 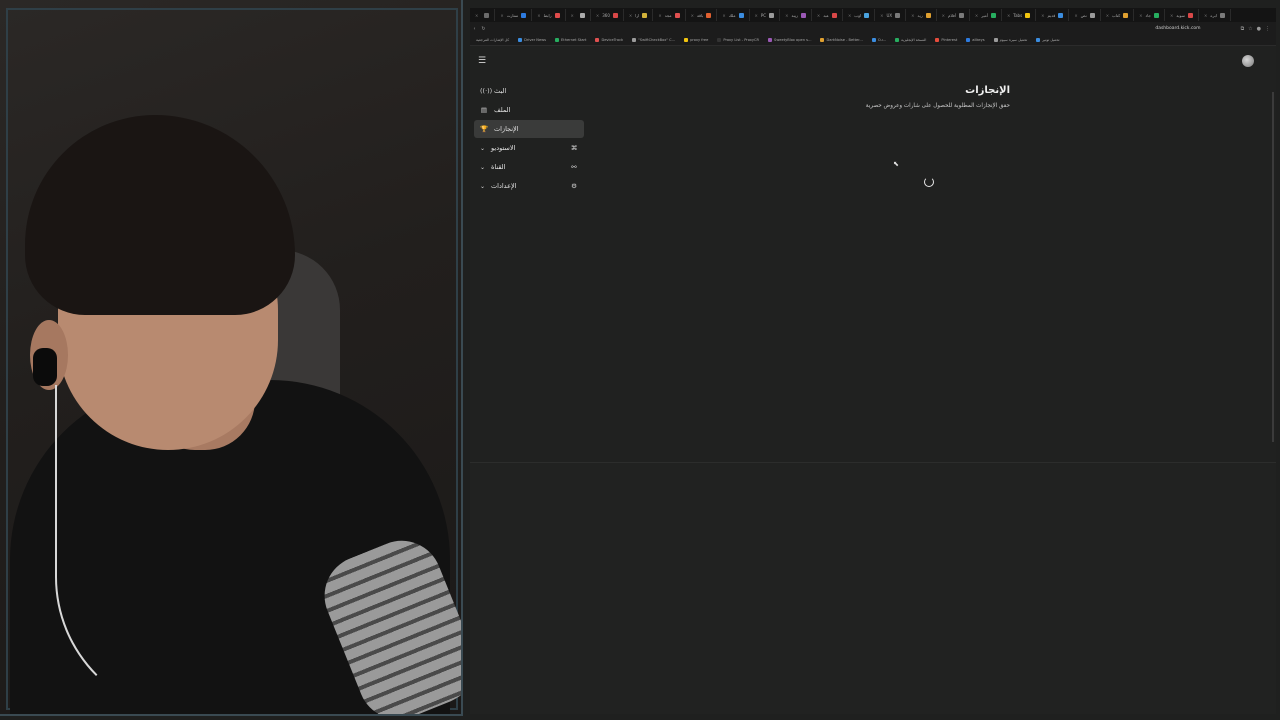 I want to click on bookmark-label: Proxy List - ProxyCR, so click(x=741, y=40).